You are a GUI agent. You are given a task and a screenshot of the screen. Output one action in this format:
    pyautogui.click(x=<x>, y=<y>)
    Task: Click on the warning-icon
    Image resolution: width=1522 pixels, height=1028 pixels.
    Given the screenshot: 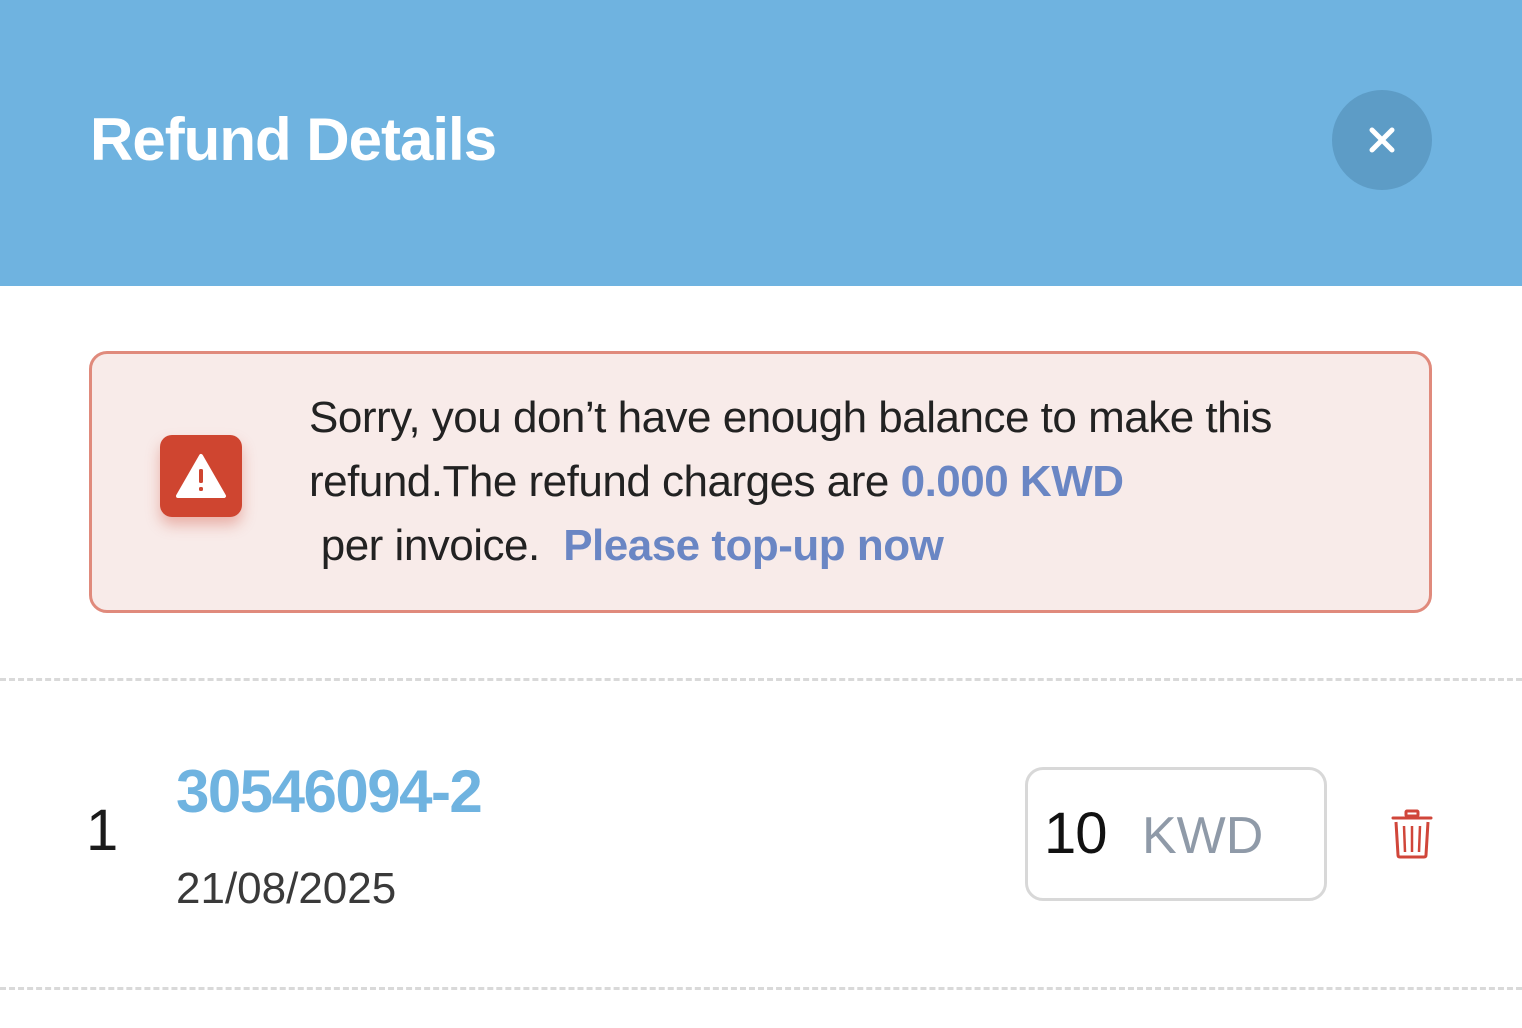 What is the action you would take?
    pyautogui.click(x=201, y=476)
    